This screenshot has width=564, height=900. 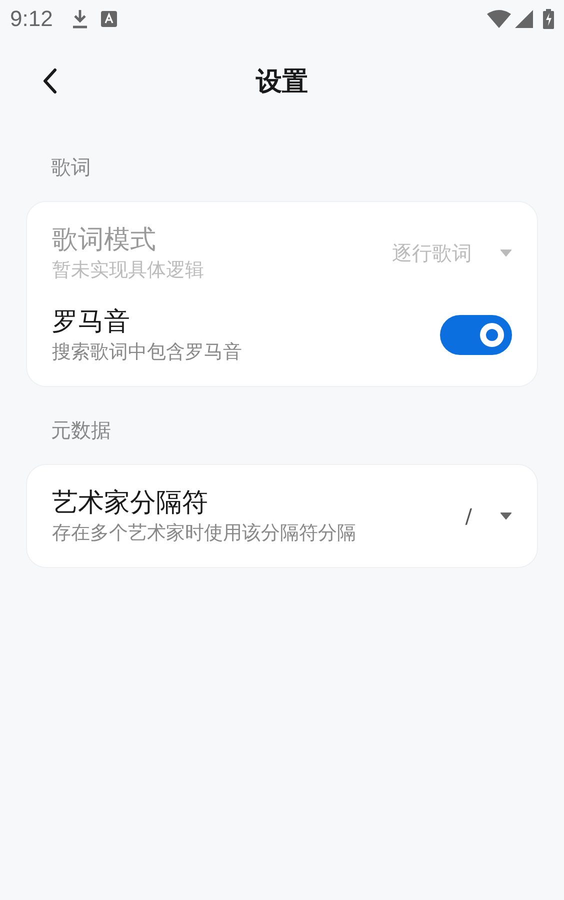 I want to click on section-label: 歌词, so click(x=71, y=167).